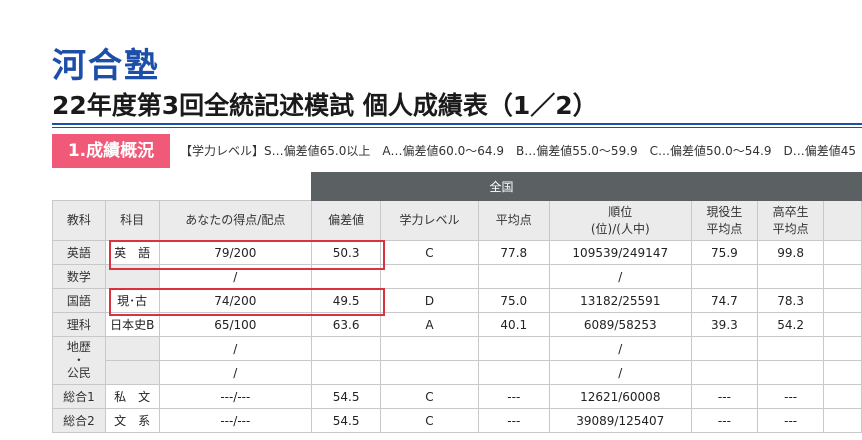 This screenshot has height=440, width=862. I want to click on col-kousotsu: 高卒生 平均点, so click(791, 220).